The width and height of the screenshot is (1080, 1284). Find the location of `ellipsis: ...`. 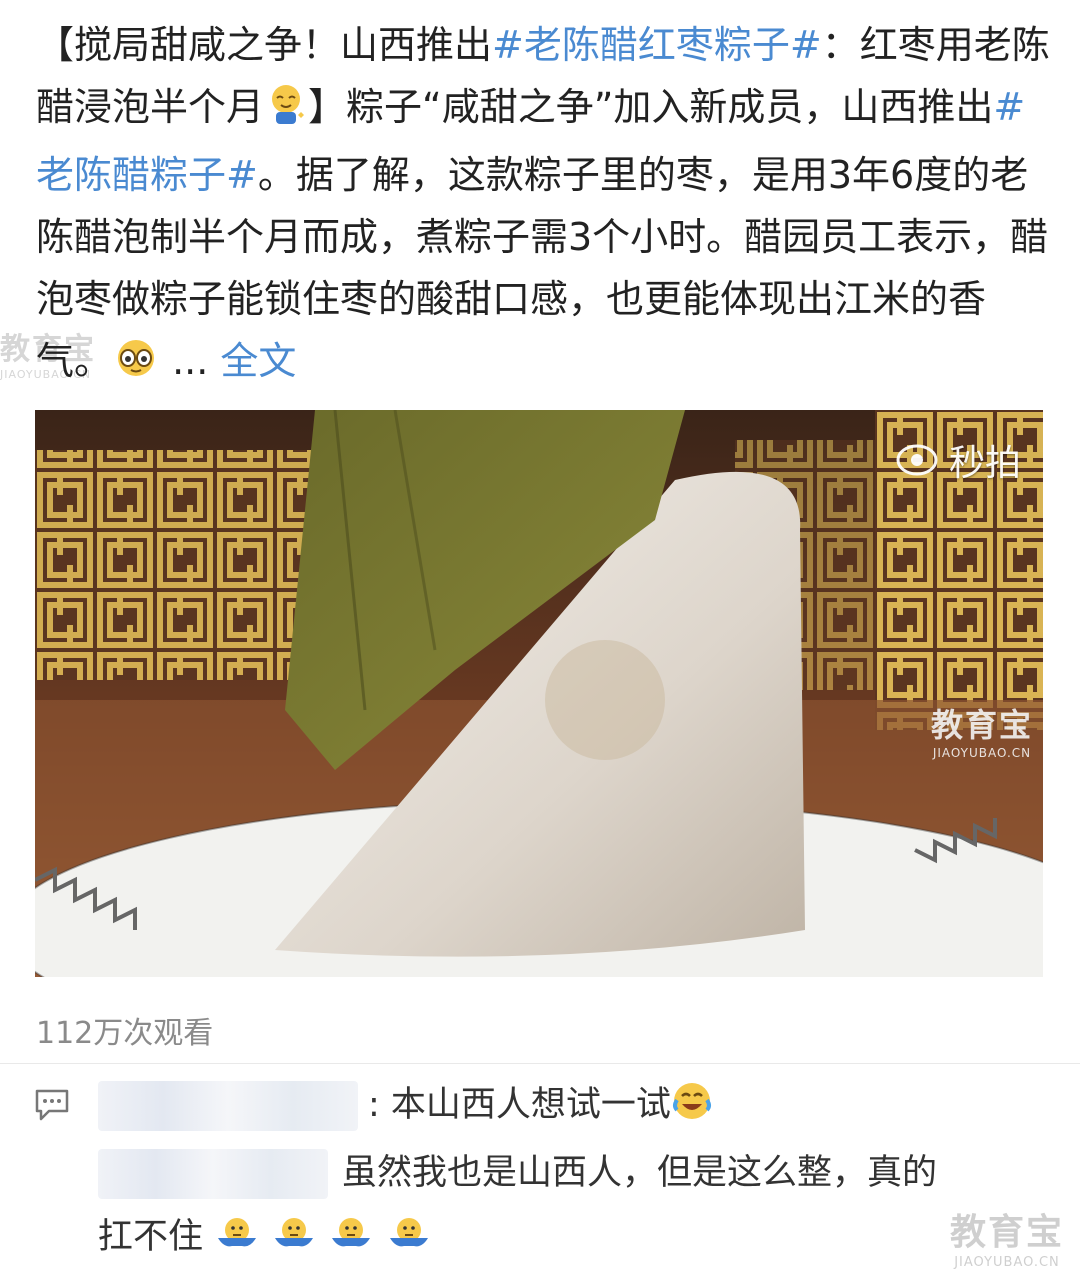

ellipsis: ... is located at coordinates (190, 361).